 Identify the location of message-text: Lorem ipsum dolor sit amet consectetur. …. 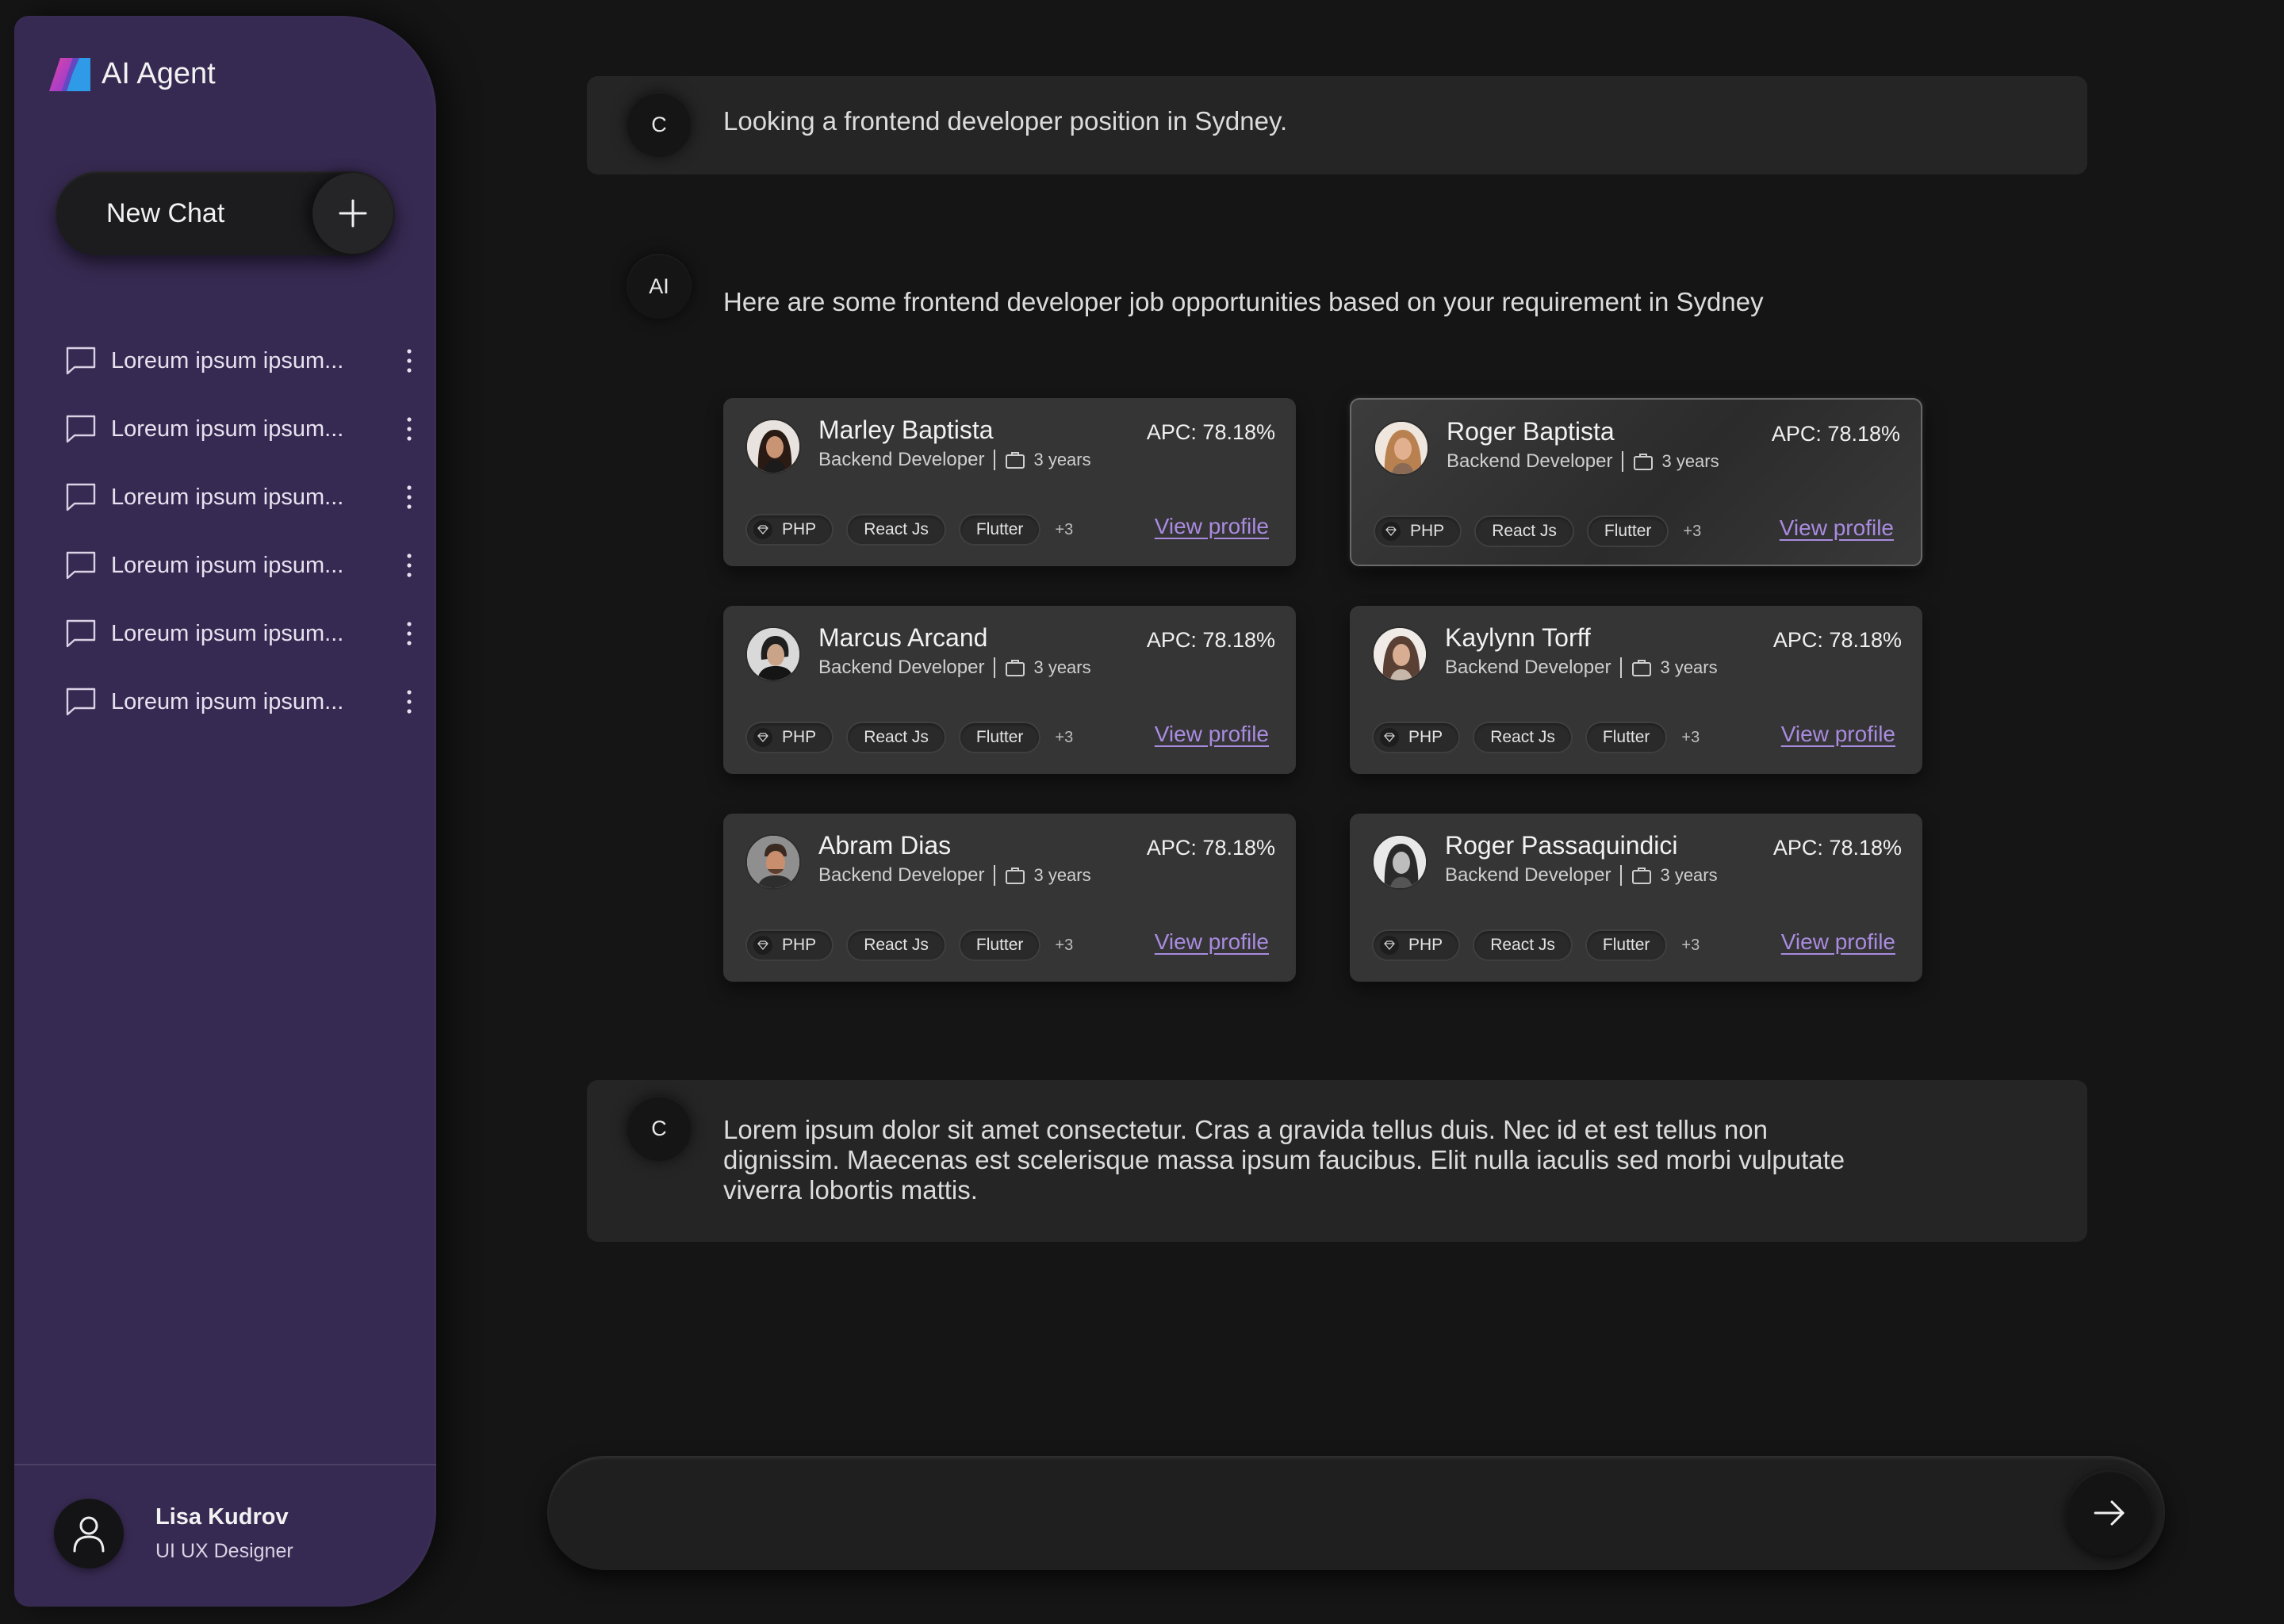
(1284, 1160).